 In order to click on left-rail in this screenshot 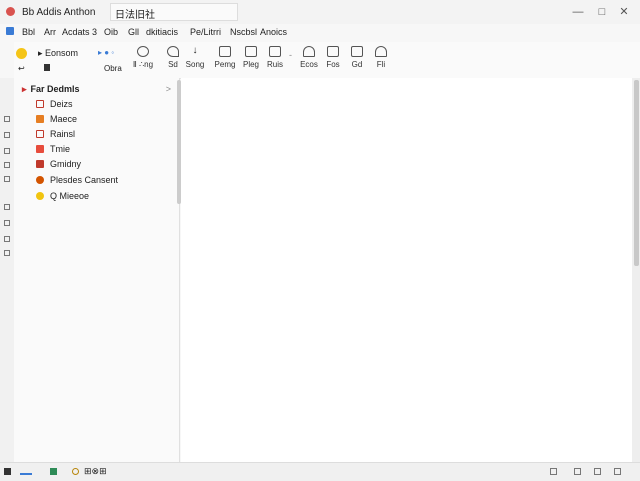, I will do `click(7, 270)`.